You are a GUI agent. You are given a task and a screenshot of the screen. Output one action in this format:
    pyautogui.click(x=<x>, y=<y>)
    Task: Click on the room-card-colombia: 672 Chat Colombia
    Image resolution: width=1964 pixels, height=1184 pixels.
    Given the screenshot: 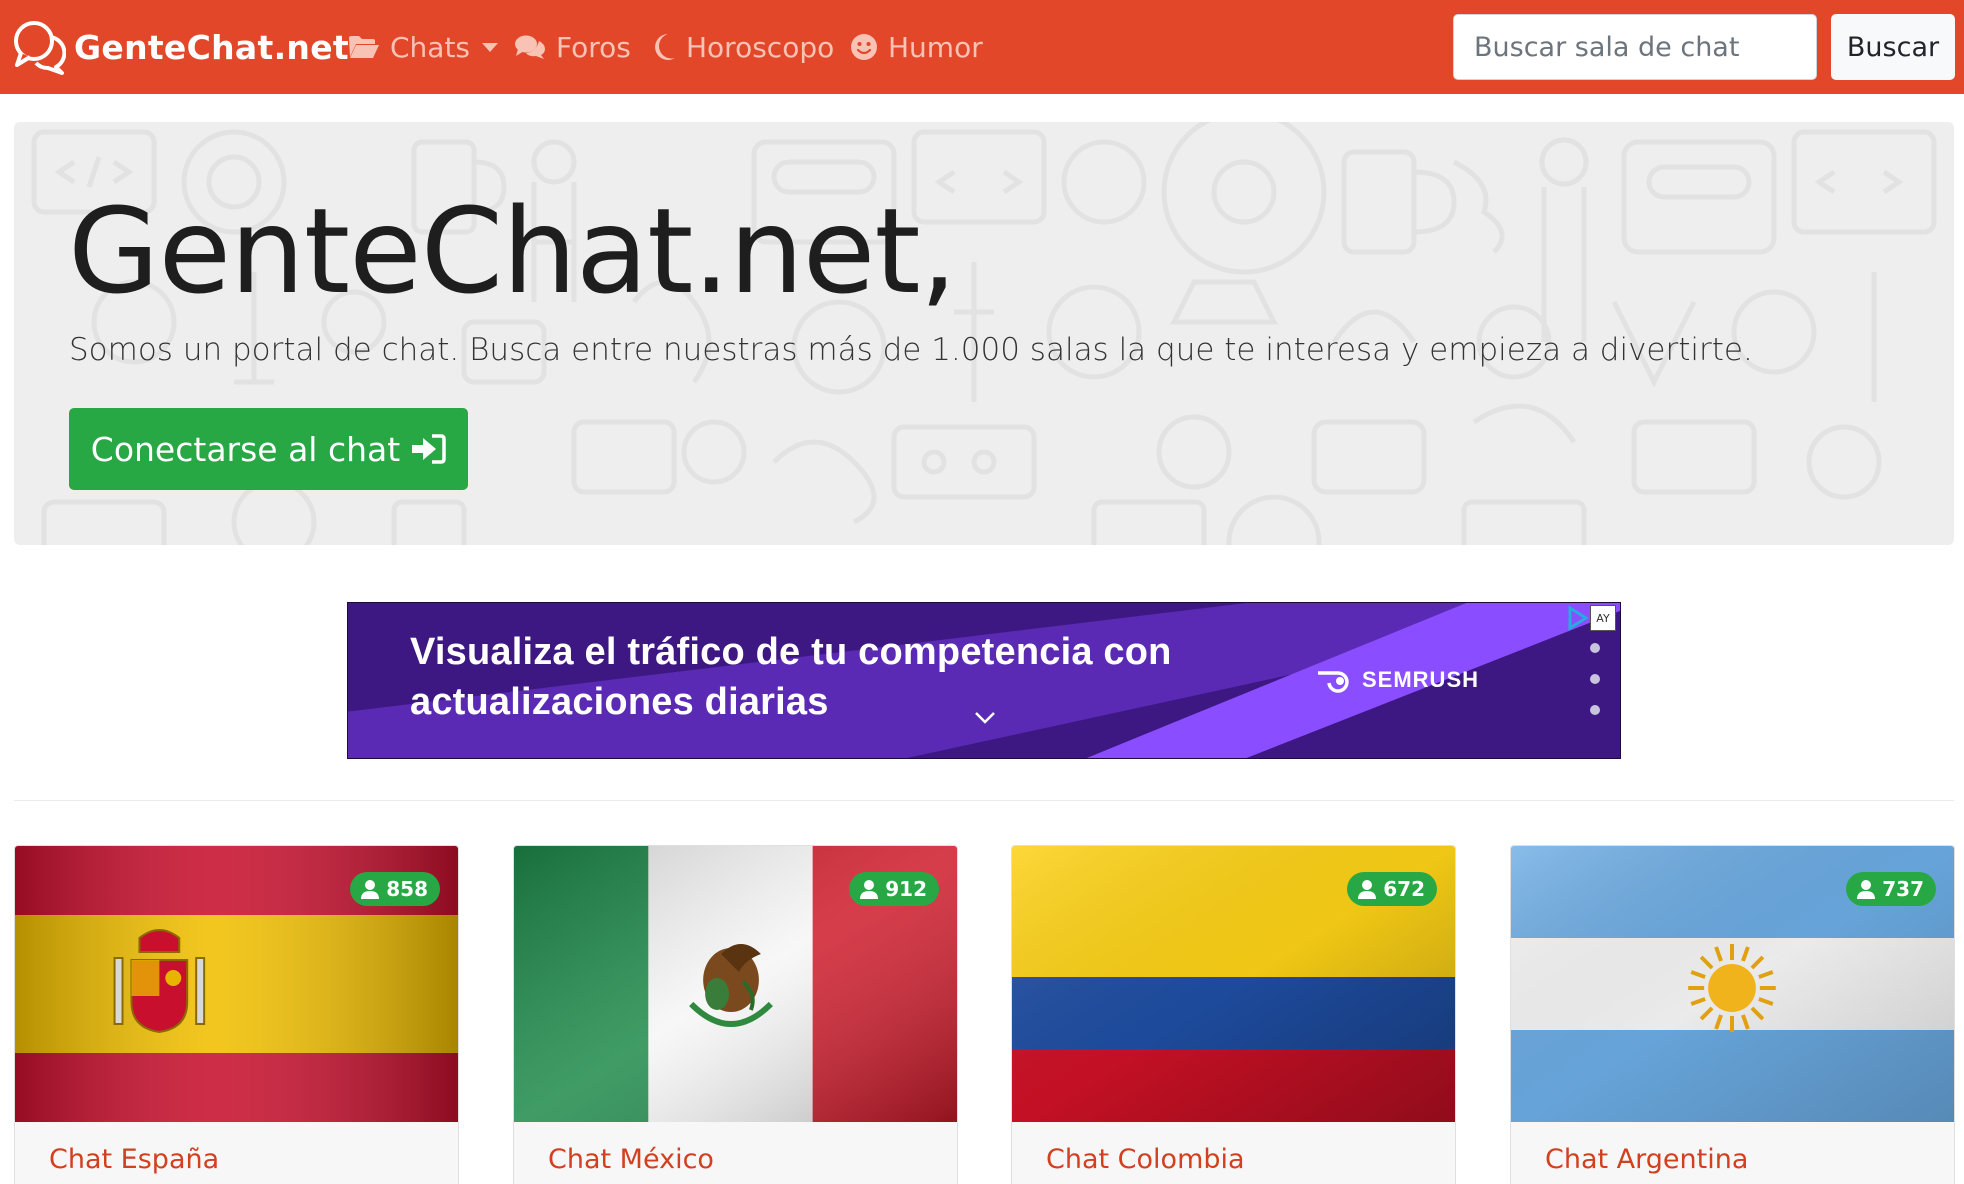 What is the action you would take?
    pyautogui.click(x=1233, y=1014)
    